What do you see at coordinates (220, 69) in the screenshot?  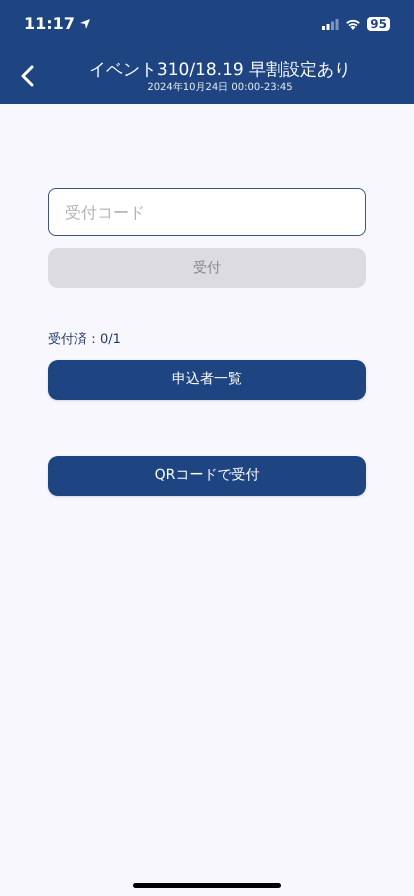 I see `page-title: イベント310/18.19 早割設定あり` at bounding box center [220, 69].